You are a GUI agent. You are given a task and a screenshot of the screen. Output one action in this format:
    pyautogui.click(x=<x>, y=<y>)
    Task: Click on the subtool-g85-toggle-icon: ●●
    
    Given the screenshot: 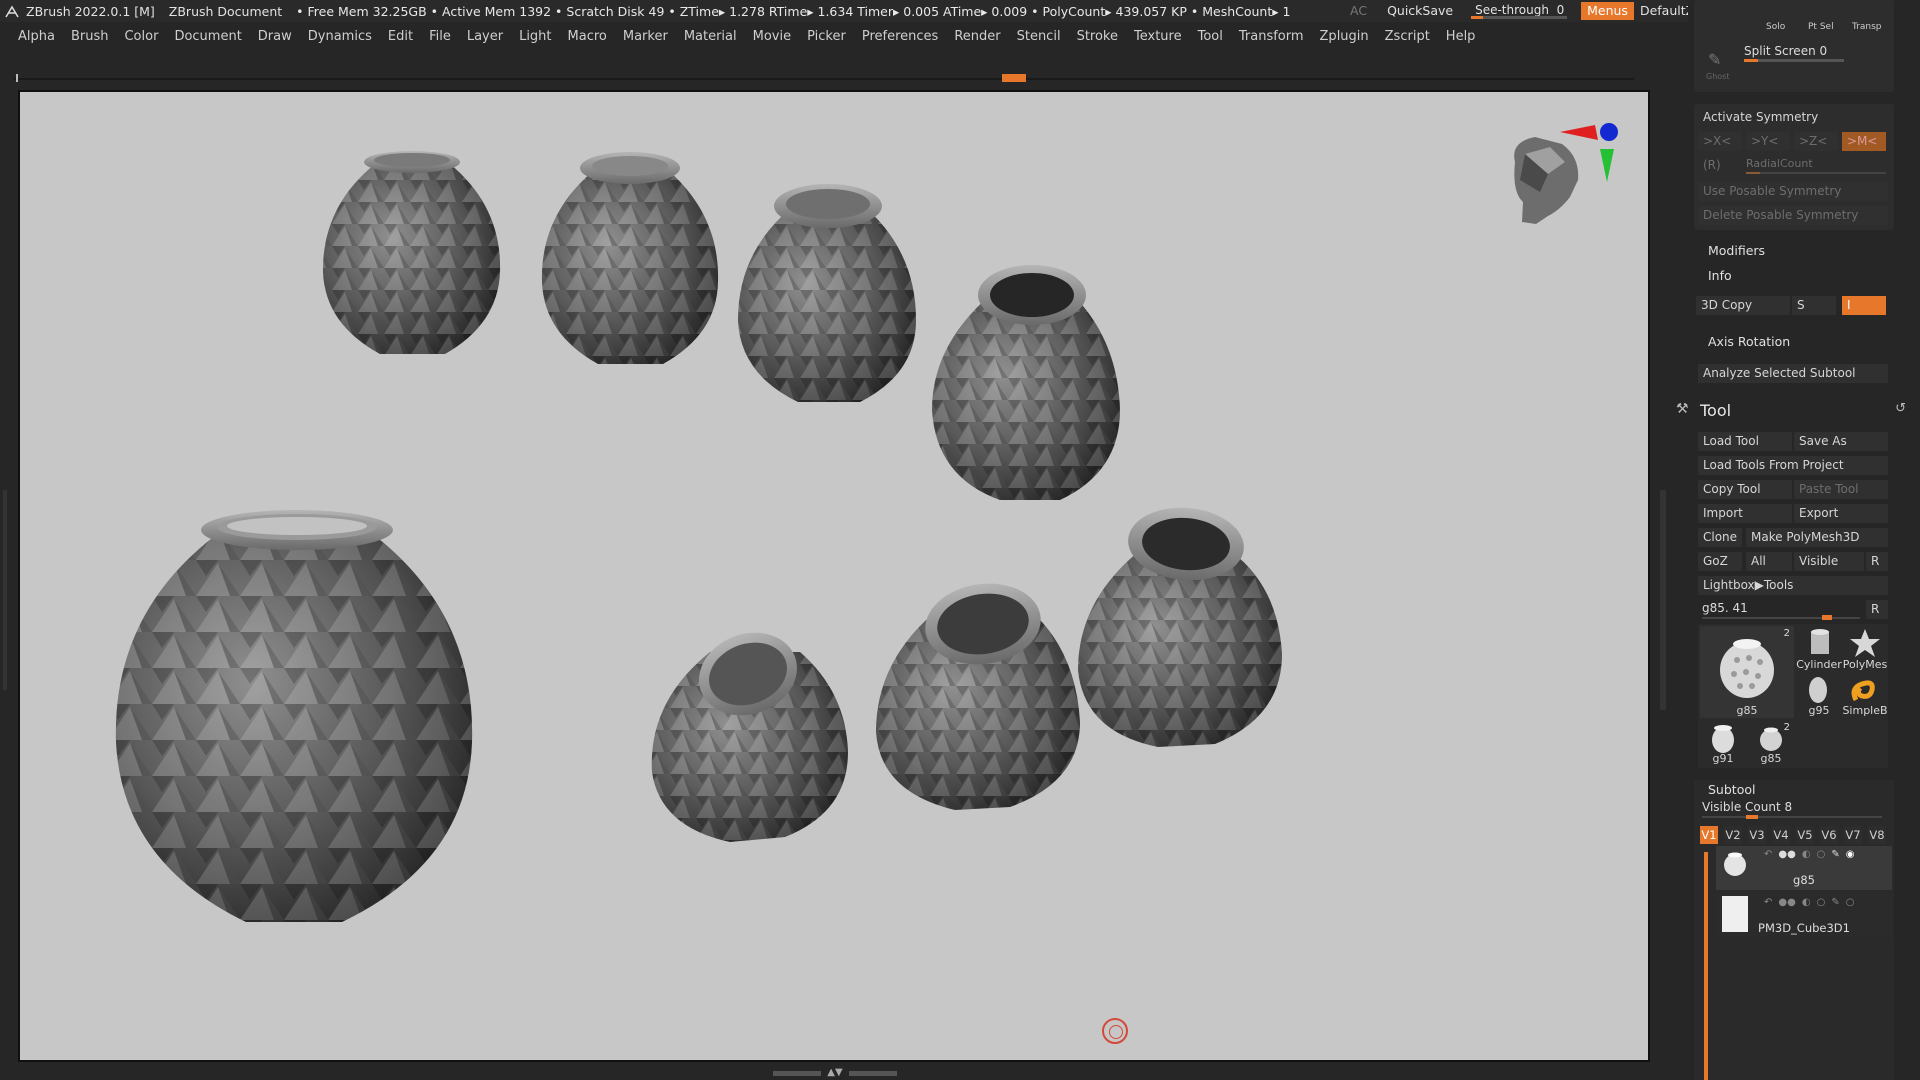 What is the action you would take?
    pyautogui.click(x=1786, y=854)
    